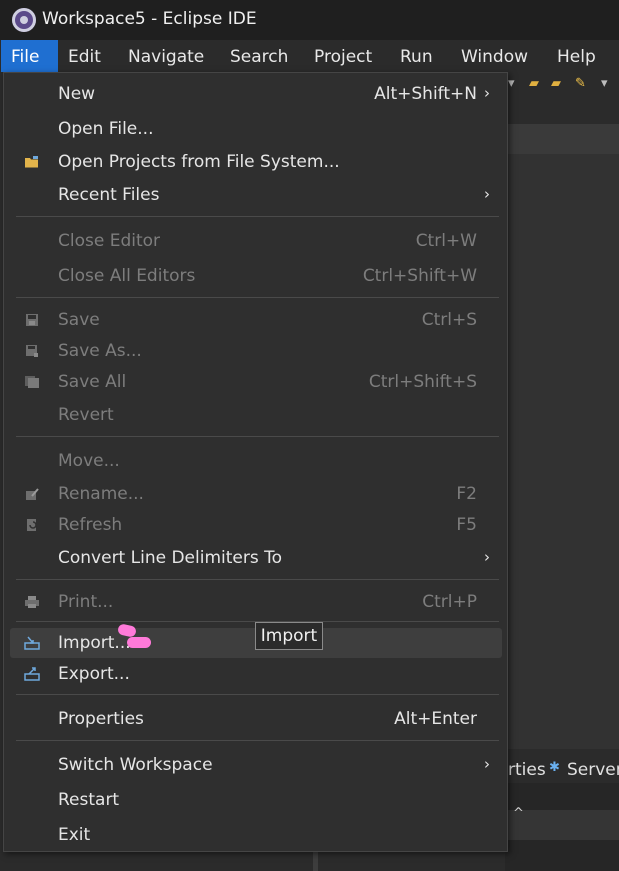 The width and height of the screenshot is (619, 871). What do you see at coordinates (425, 94) in the screenshot?
I see `menu-item-shortcut: Alt+Shift+N` at bounding box center [425, 94].